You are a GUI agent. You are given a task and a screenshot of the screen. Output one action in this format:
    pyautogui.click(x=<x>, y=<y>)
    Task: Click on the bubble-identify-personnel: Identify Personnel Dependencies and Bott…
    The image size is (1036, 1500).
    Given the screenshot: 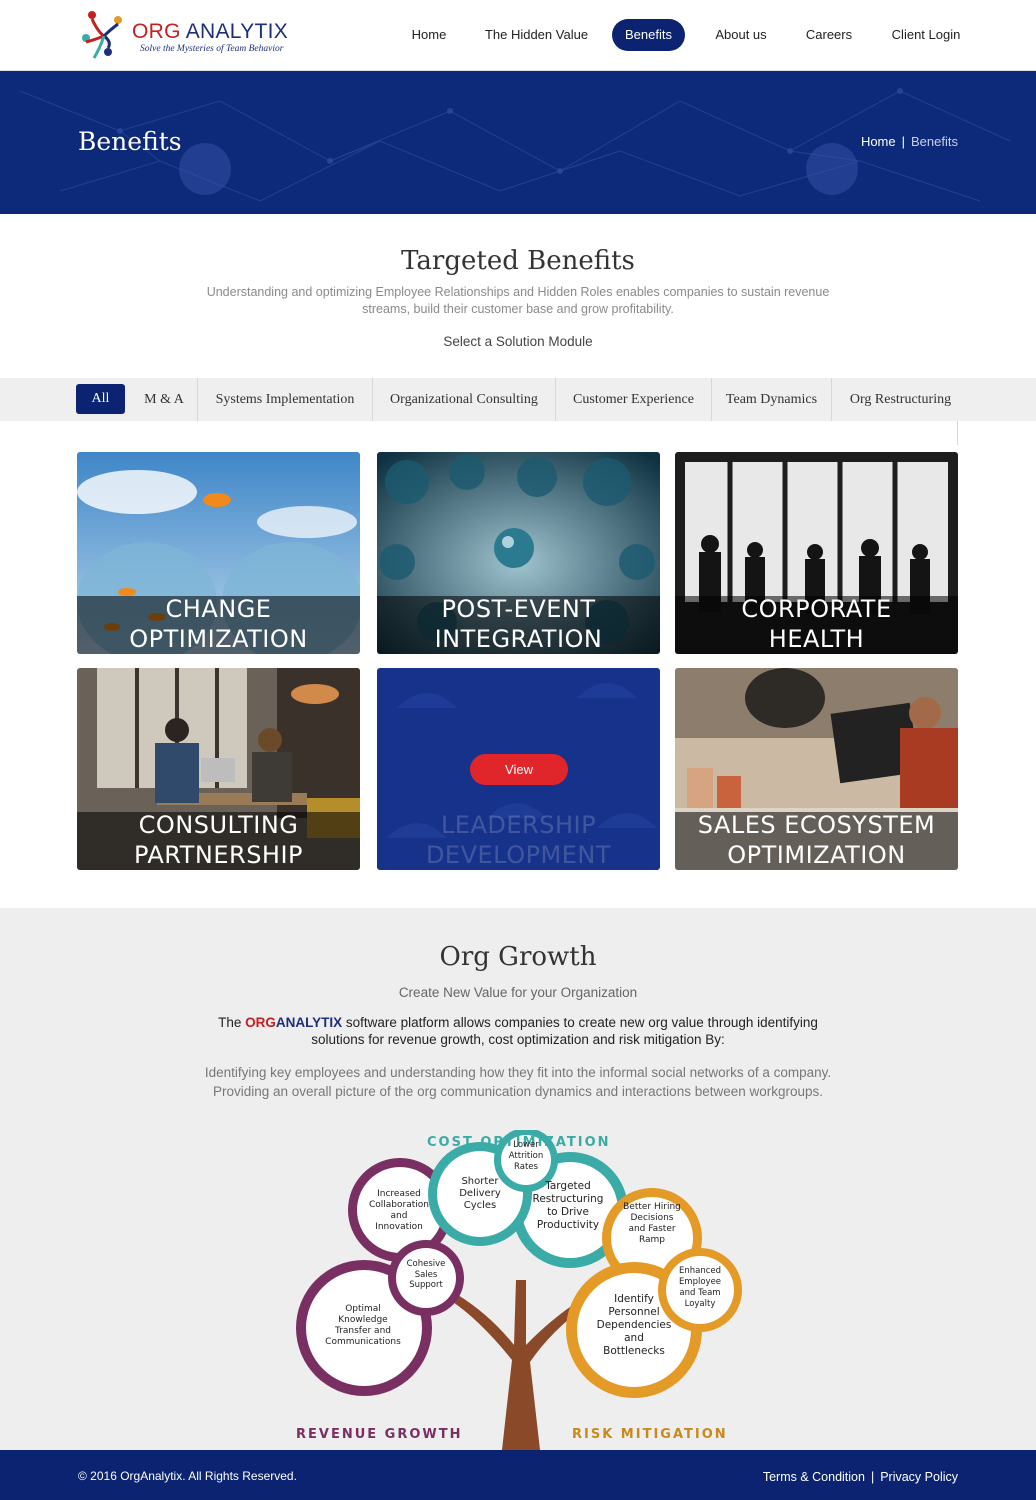 What is the action you would take?
    pyautogui.click(x=634, y=1325)
    